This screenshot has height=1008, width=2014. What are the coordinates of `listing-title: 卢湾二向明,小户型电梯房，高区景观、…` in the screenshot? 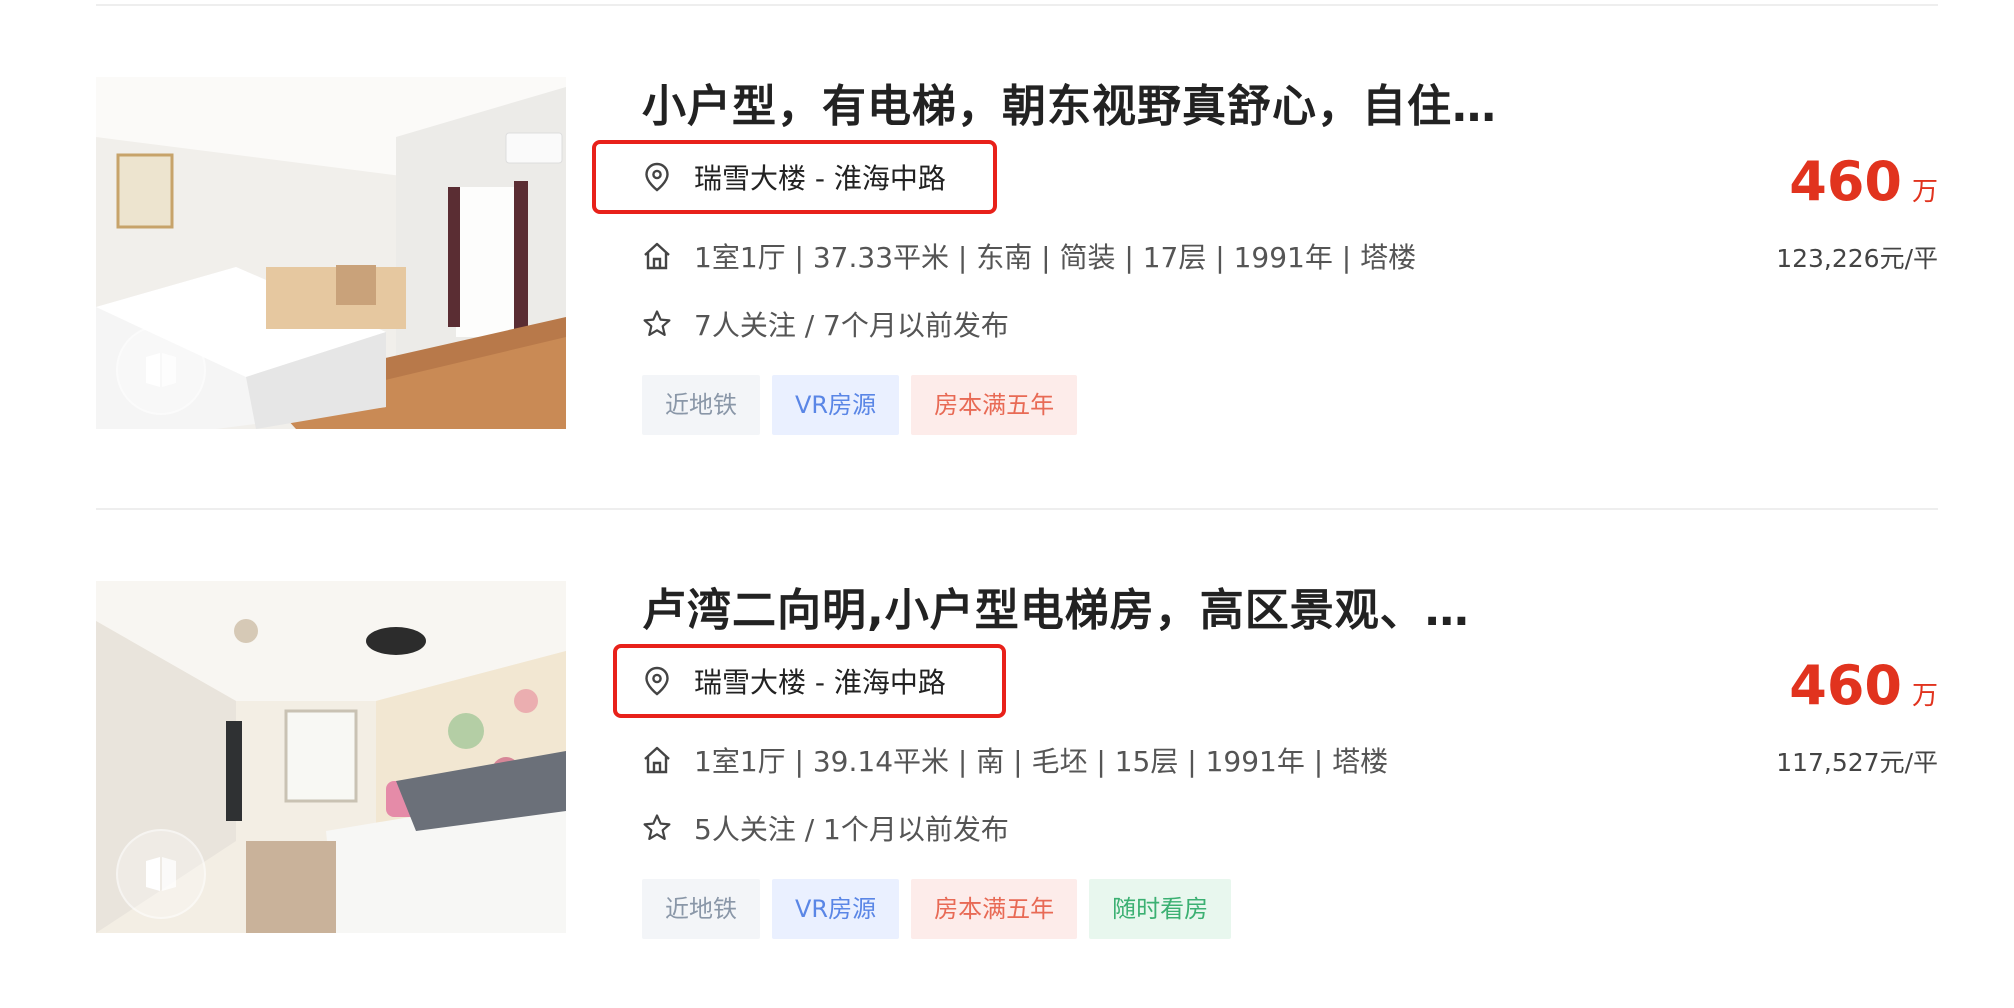 It's located at (1056, 606).